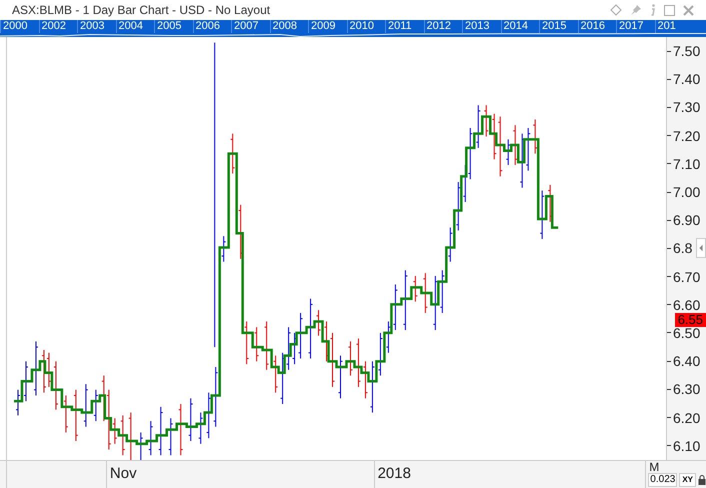 The width and height of the screenshot is (706, 488). I want to click on navigator-year: 2006, so click(211, 26).